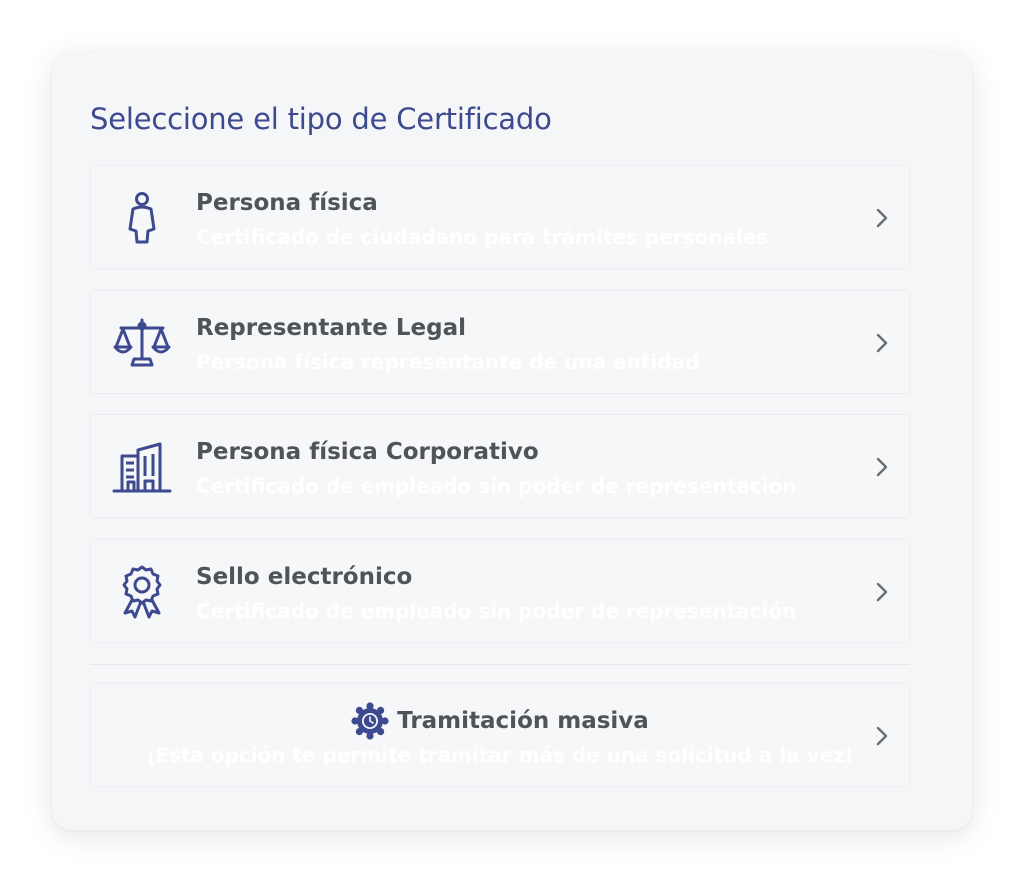  Describe the element at coordinates (367, 452) in the screenshot. I see `option-title: Persona física Corporativo` at that location.